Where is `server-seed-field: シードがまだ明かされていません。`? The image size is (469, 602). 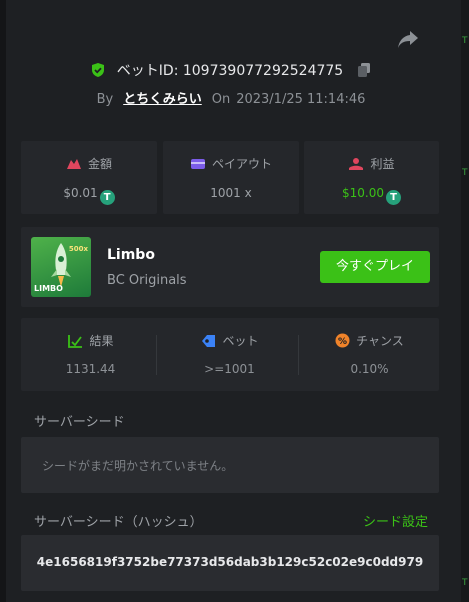
server-seed-field: シードがまだ明かされていません。 is located at coordinates (230, 465).